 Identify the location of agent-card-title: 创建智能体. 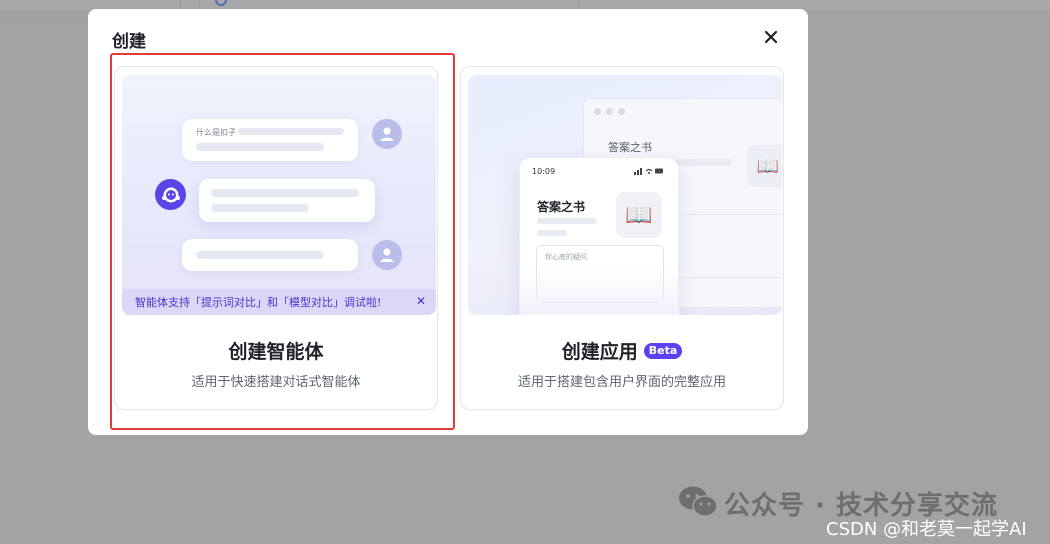
(276, 352).